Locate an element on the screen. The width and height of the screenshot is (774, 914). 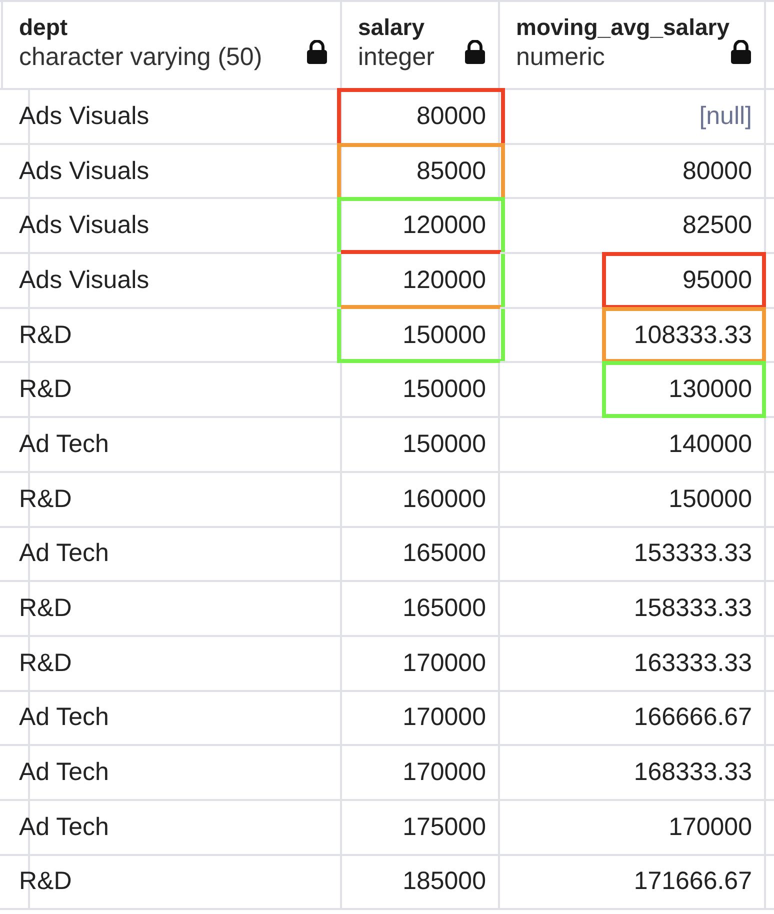
column-type: character varying (50) is located at coordinates (140, 57).